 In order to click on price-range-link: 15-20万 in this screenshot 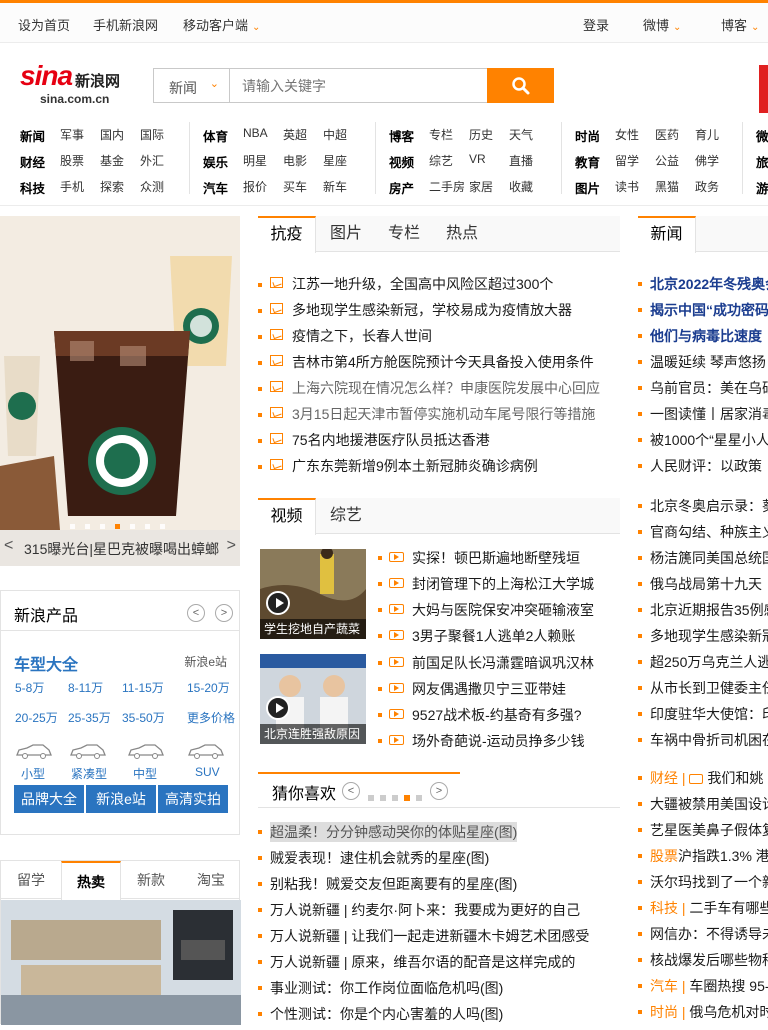, I will do `click(208, 687)`.